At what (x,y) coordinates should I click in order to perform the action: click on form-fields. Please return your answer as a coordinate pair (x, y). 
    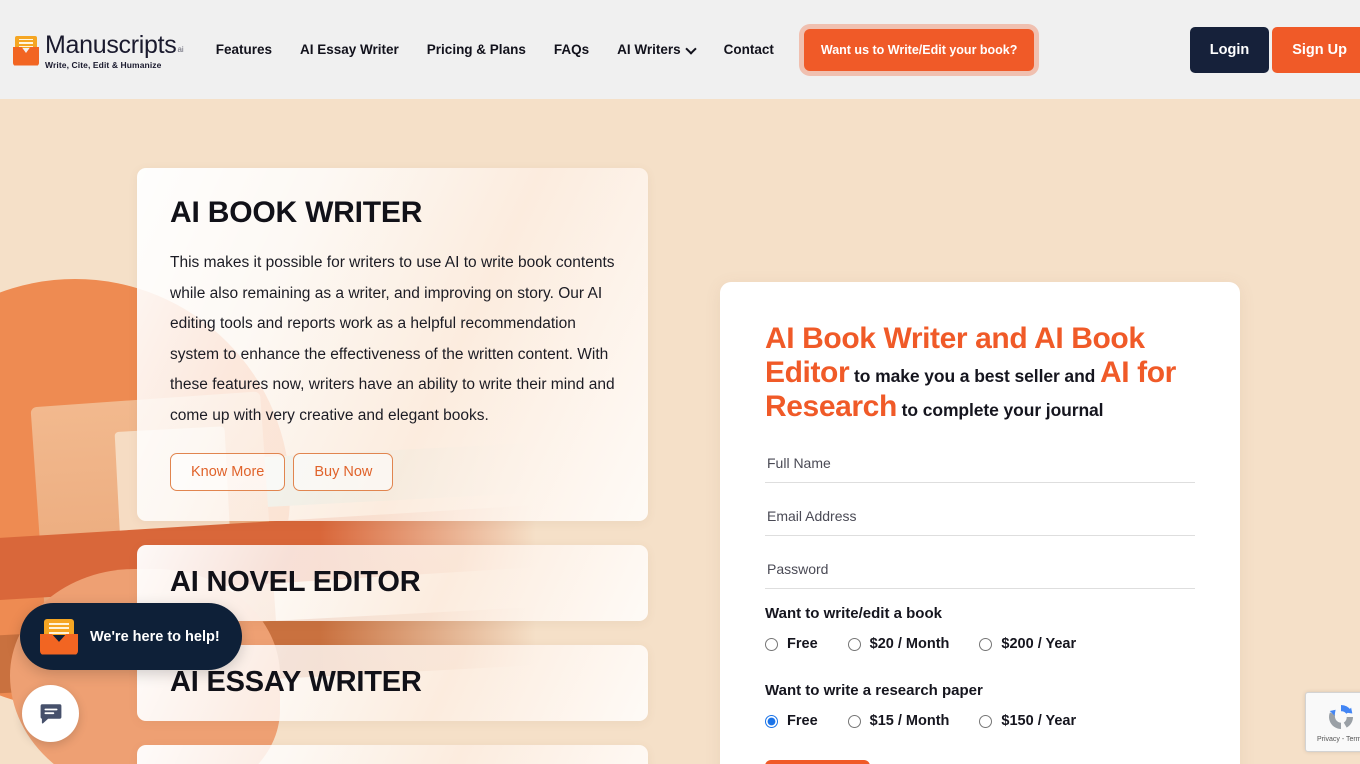
    Looking at the image, I should click on (980, 517).